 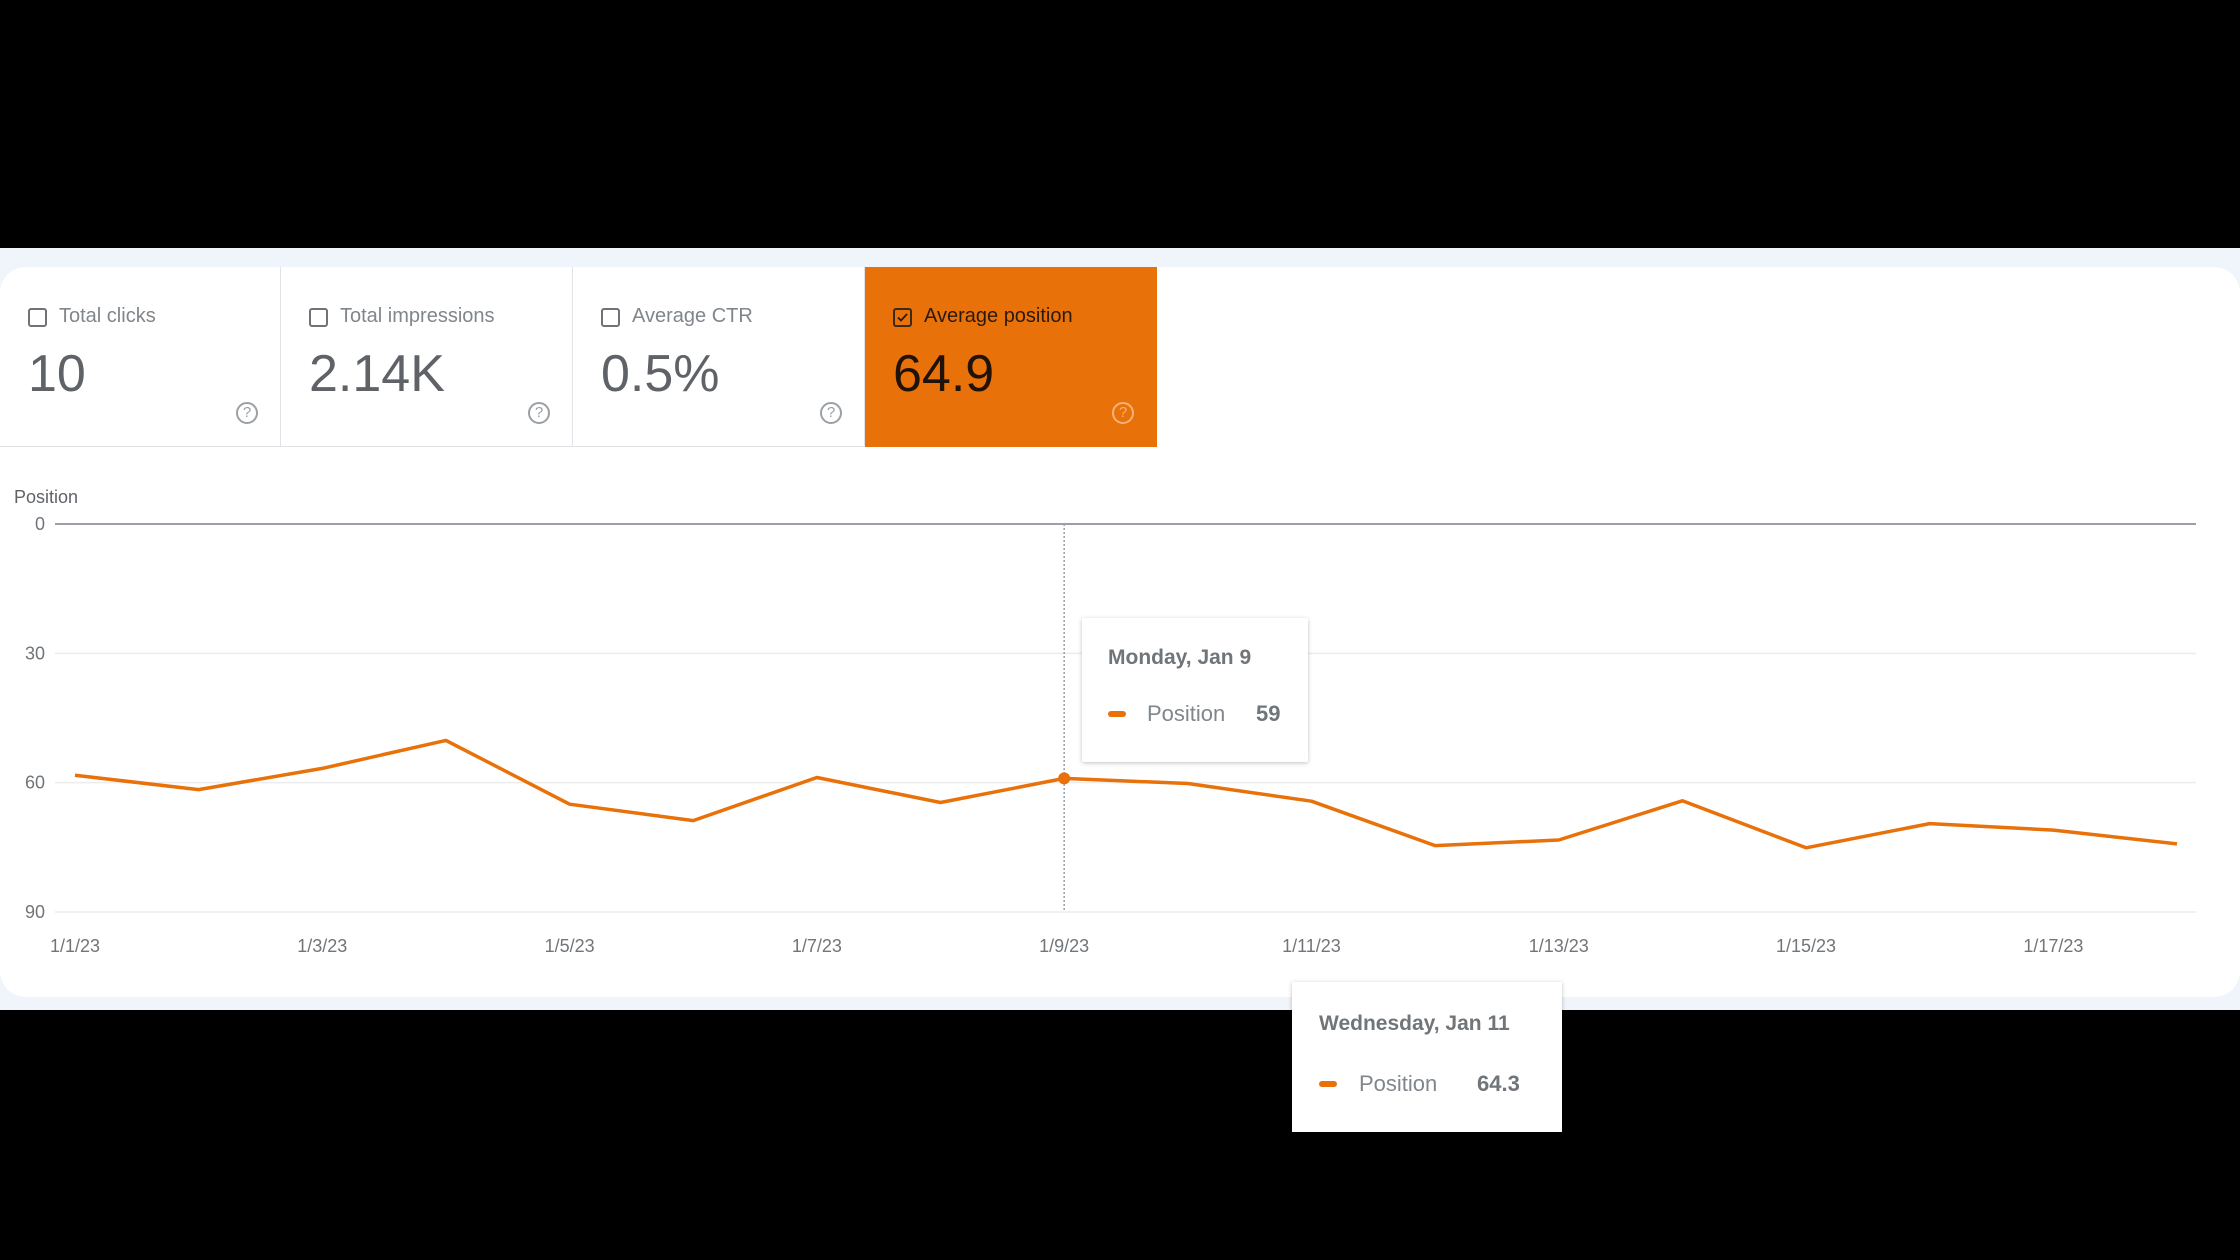 I want to click on metric-label: Total clicks, so click(x=107, y=316).